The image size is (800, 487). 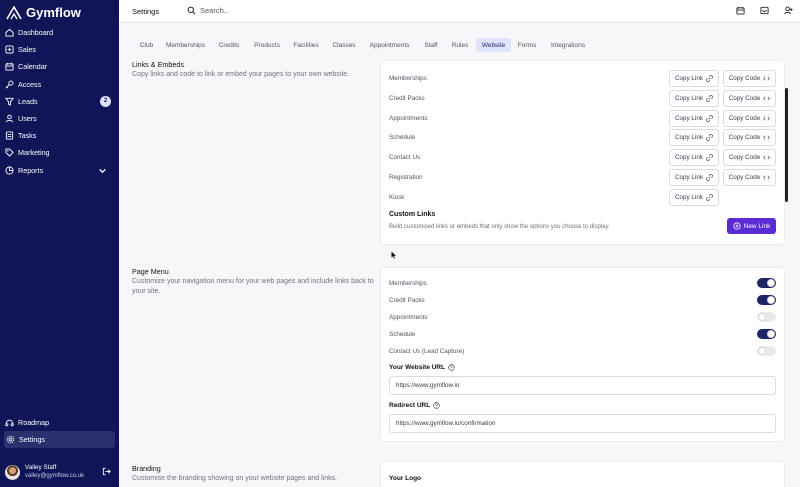 What do you see at coordinates (766, 334) in the screenshot?
I see `schedule-toggle` at bounding box center [766, 334].